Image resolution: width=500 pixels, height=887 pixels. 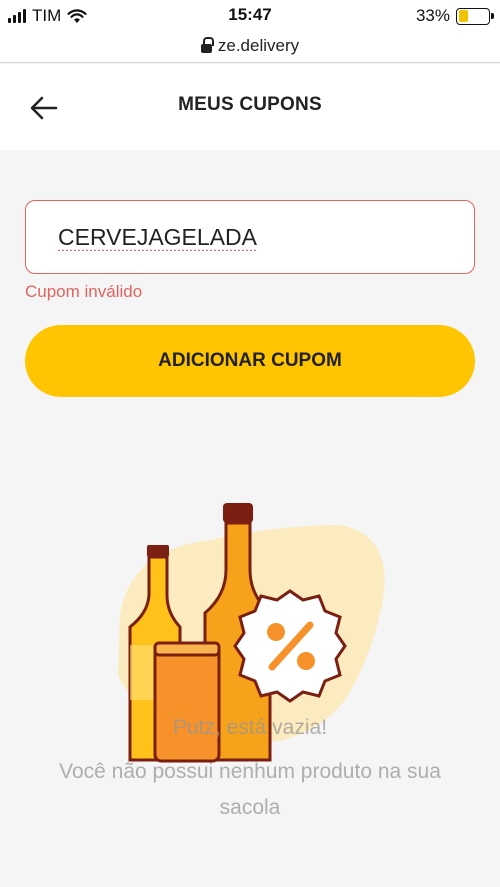 I want to click on url-text: ze.delivery, so click(x=258, y=45).